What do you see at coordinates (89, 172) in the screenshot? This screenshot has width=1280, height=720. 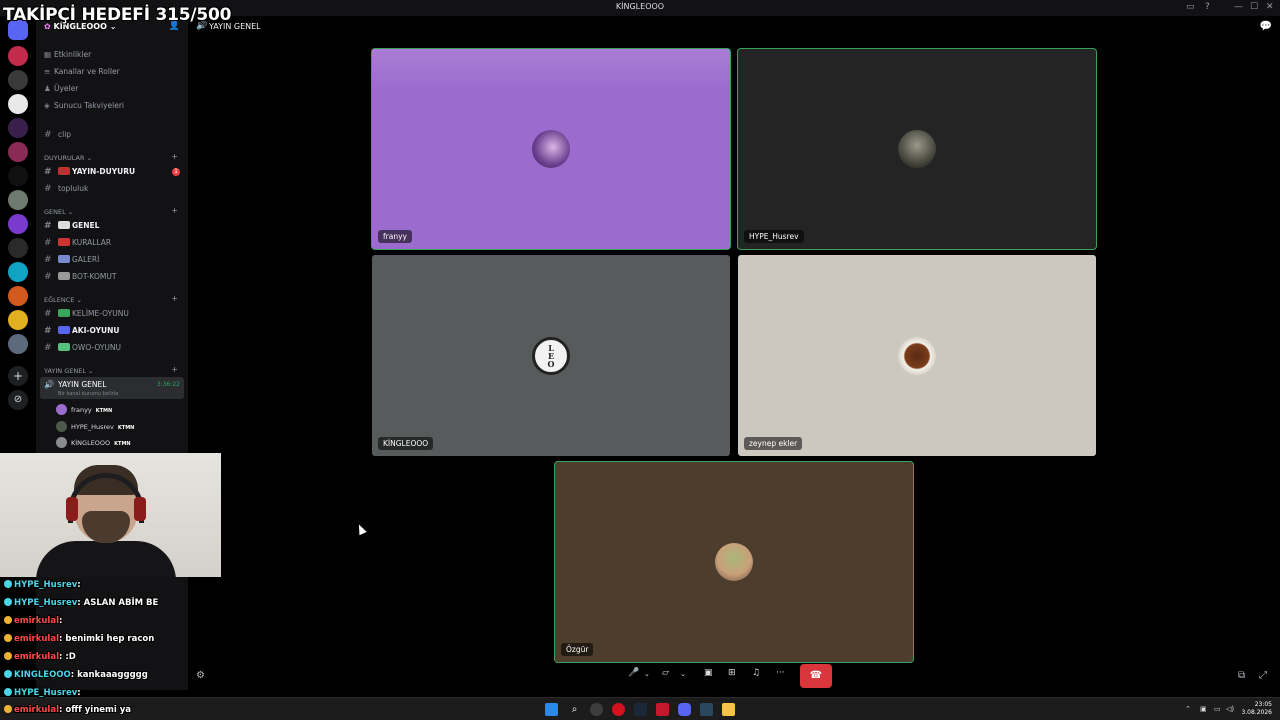 I see `channel-yayin-duyuru: # YAYIN-DUYURU` at bounding box center [89, 172].